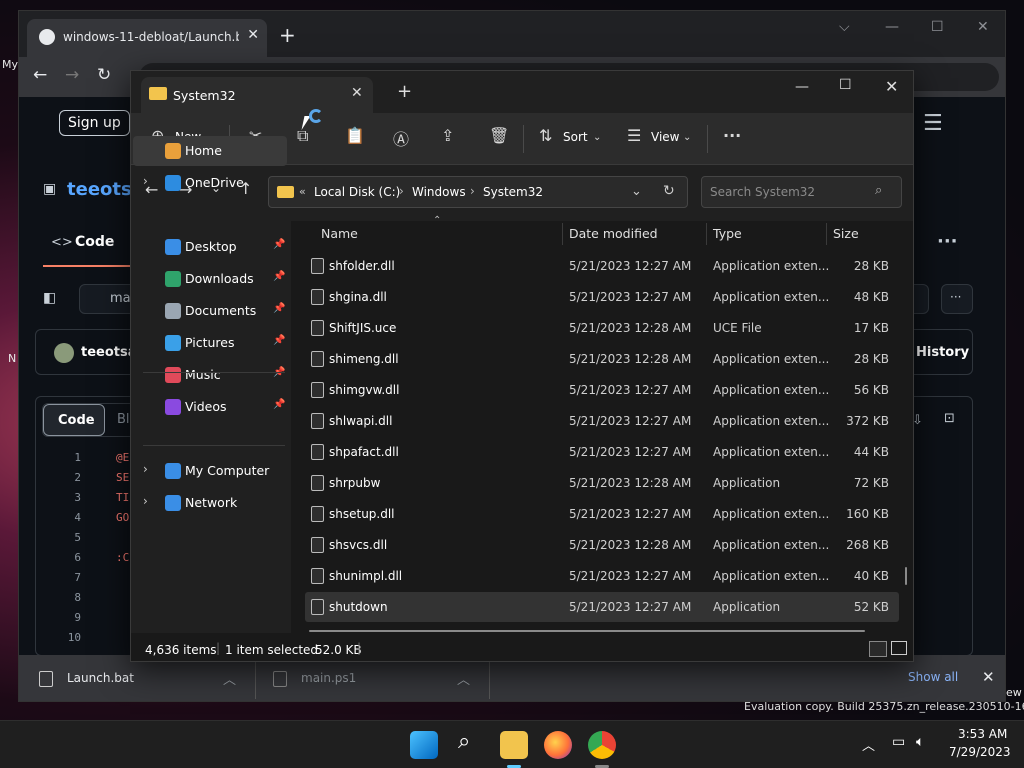 Image resolution: width=1024 pixels, height=768 pixels. What do you see at coordinates (339, 233) in the screenshot?
I see `column-name: Name` at bounding box center [339, 233].